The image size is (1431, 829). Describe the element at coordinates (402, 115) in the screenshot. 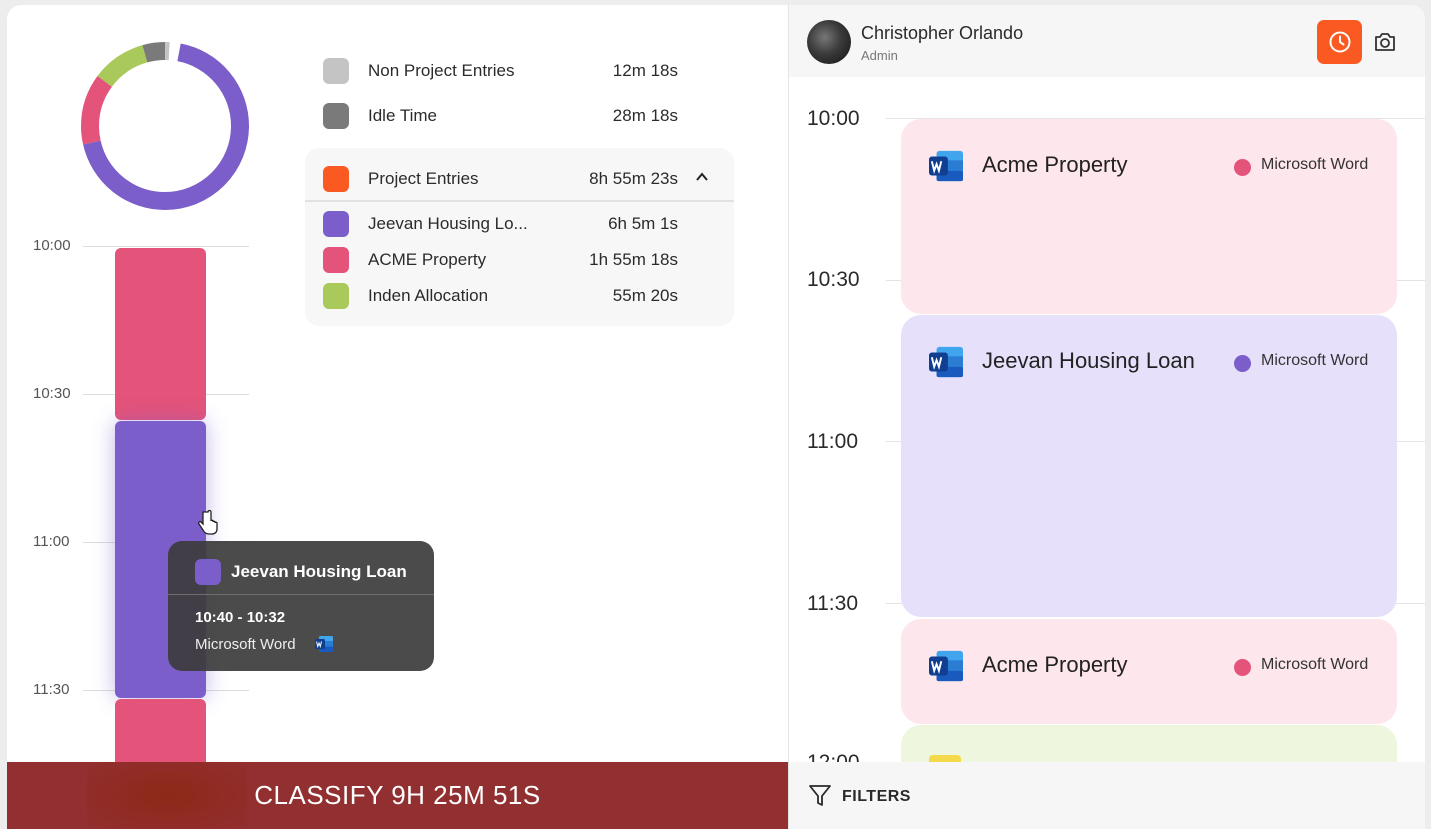

I see `idle-label: Idle Time` at that location.